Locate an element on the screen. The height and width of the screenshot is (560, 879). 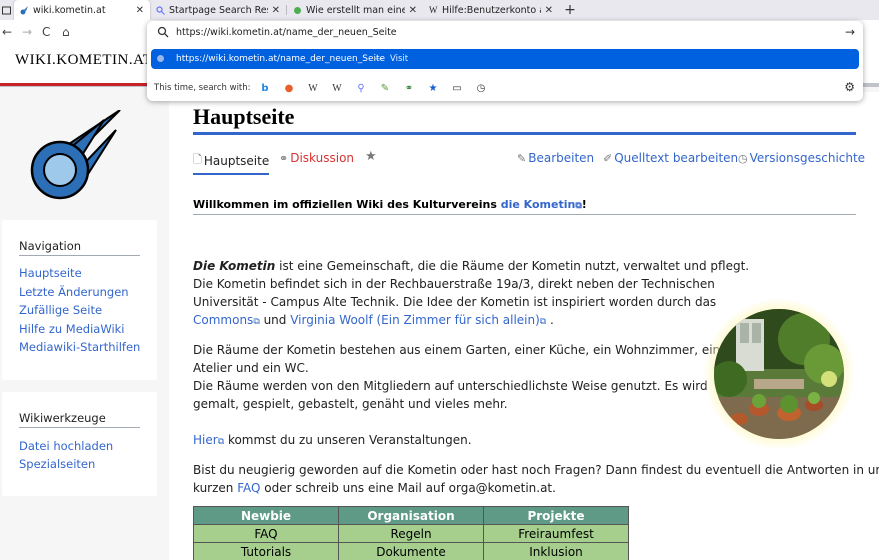
new-tab-button: + is located at coordinates (570, 10).